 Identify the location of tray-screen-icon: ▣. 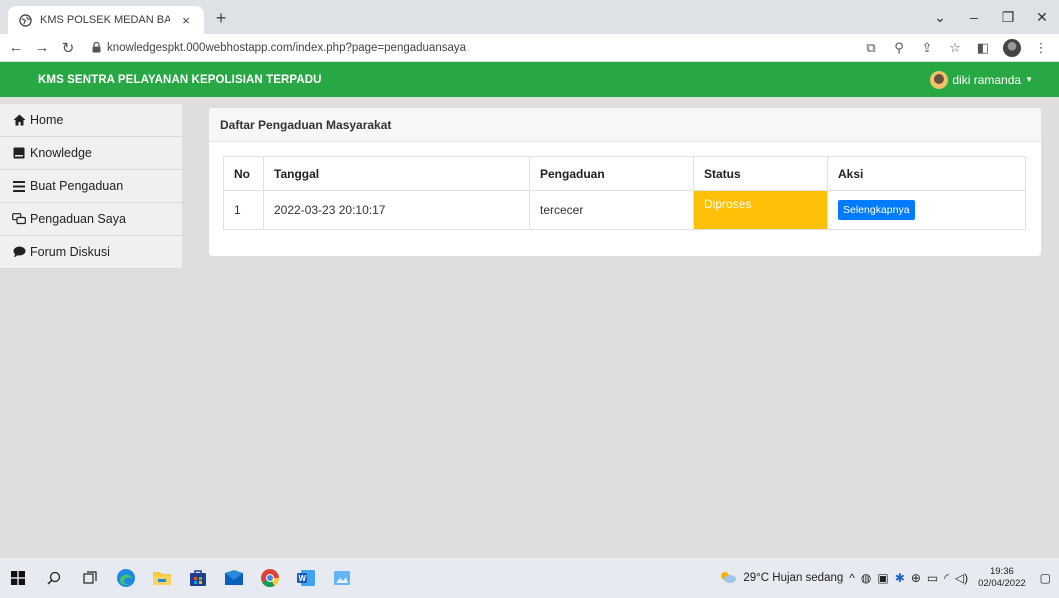
(882, 578).